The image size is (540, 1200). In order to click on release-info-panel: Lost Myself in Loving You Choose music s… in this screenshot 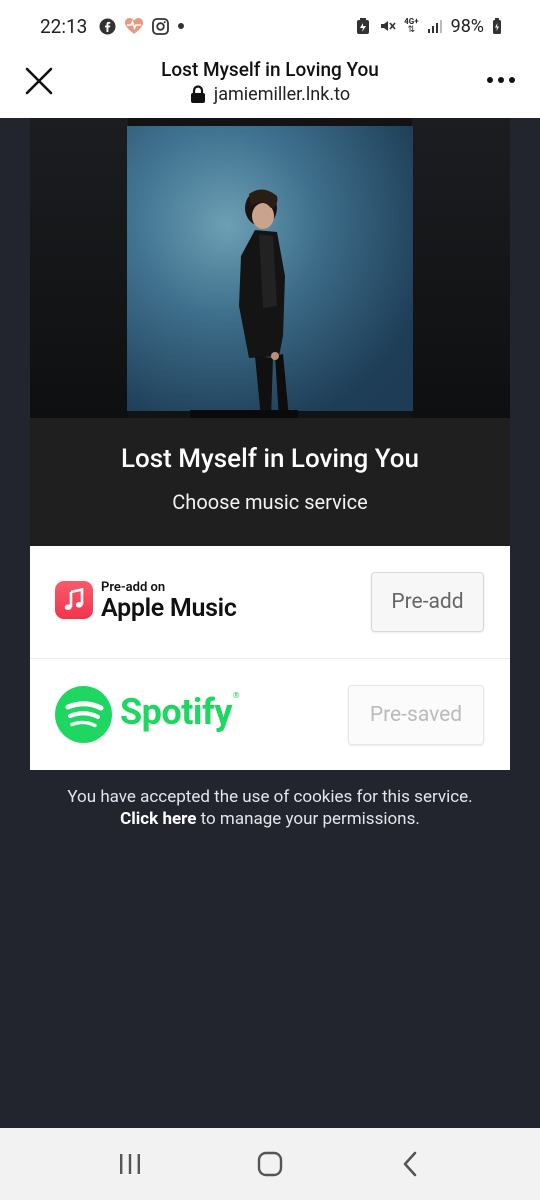, I will do `click(270, 482)`.